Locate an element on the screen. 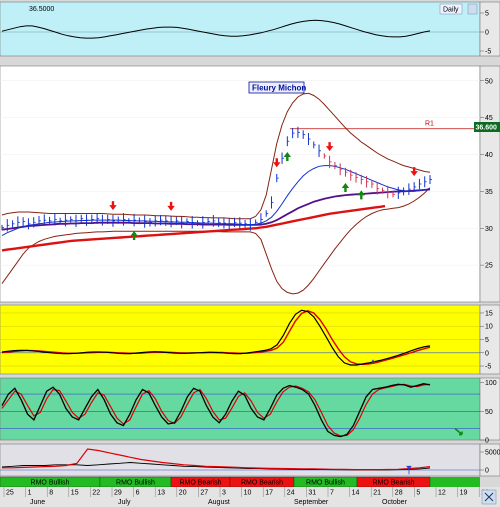 This screenshot has height=507, width=500. x-day-label: 19 is located at coordinates (464, 493).